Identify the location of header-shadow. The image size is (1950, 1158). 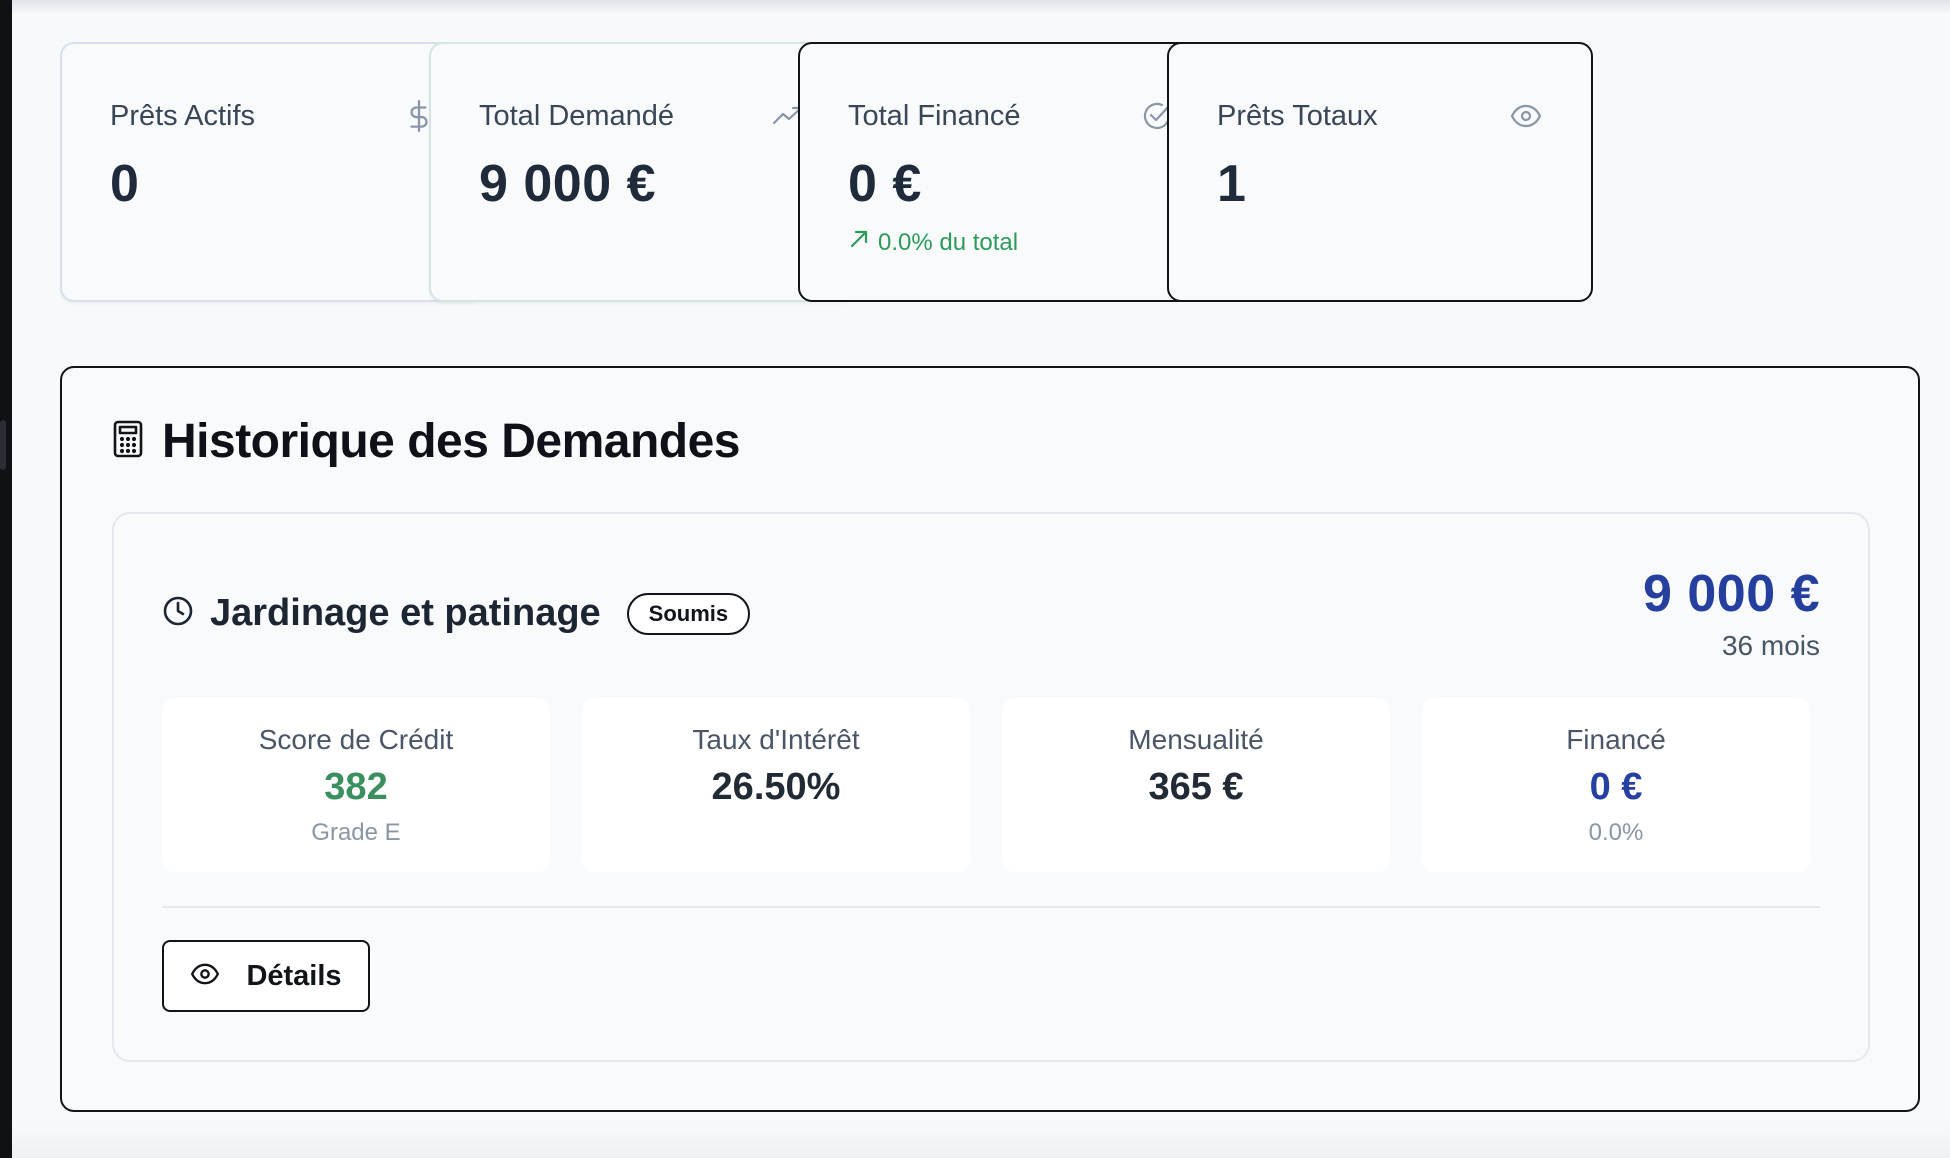
(981, 7).